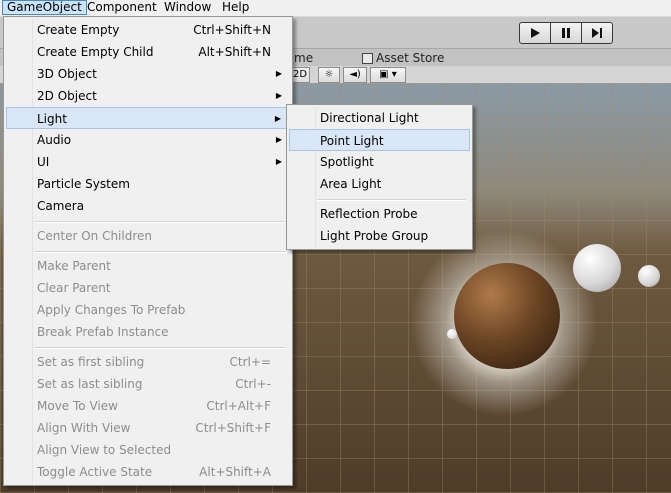 Image resolution: width=671 pixels, height=493 pixels. What do you see at coordinates (452, 334) in the screenshot?
I see `white-sphere-tiny` at bounding box center [452, 334].